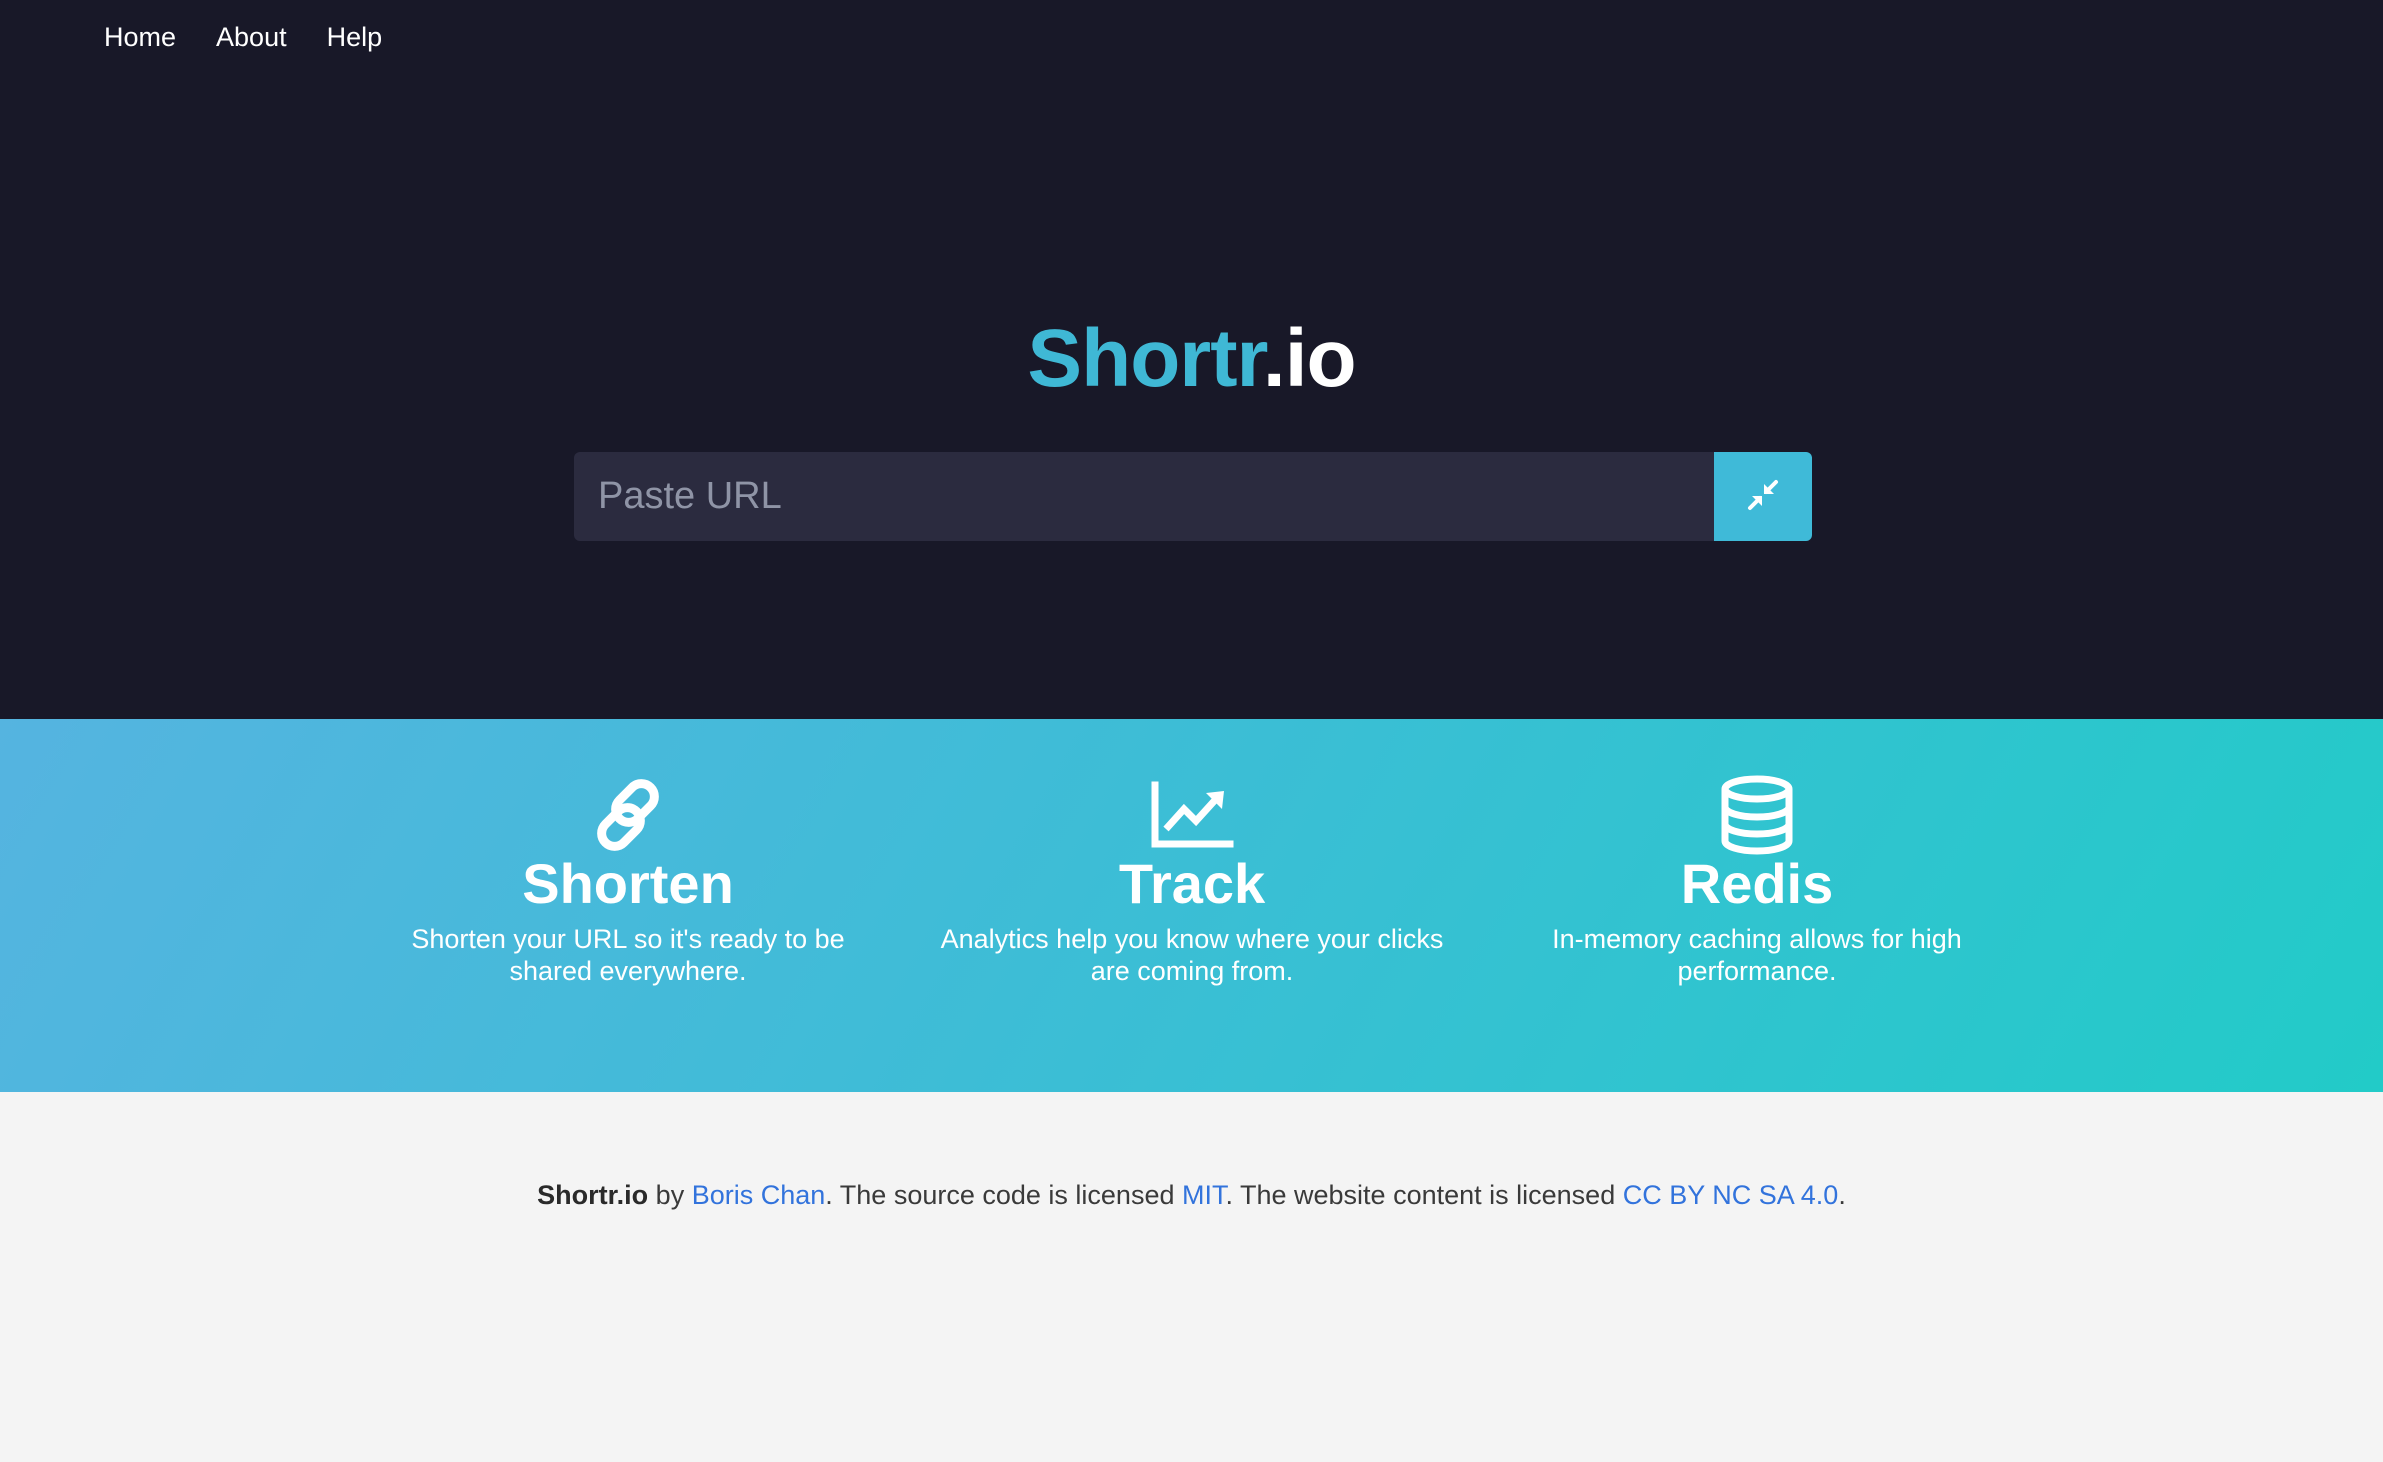 The image size is (2383, 1462). What do you see at coordinates (251, 37) in the screenshot?
I see `nav-about-link: About` at bounding box center [251, 37].